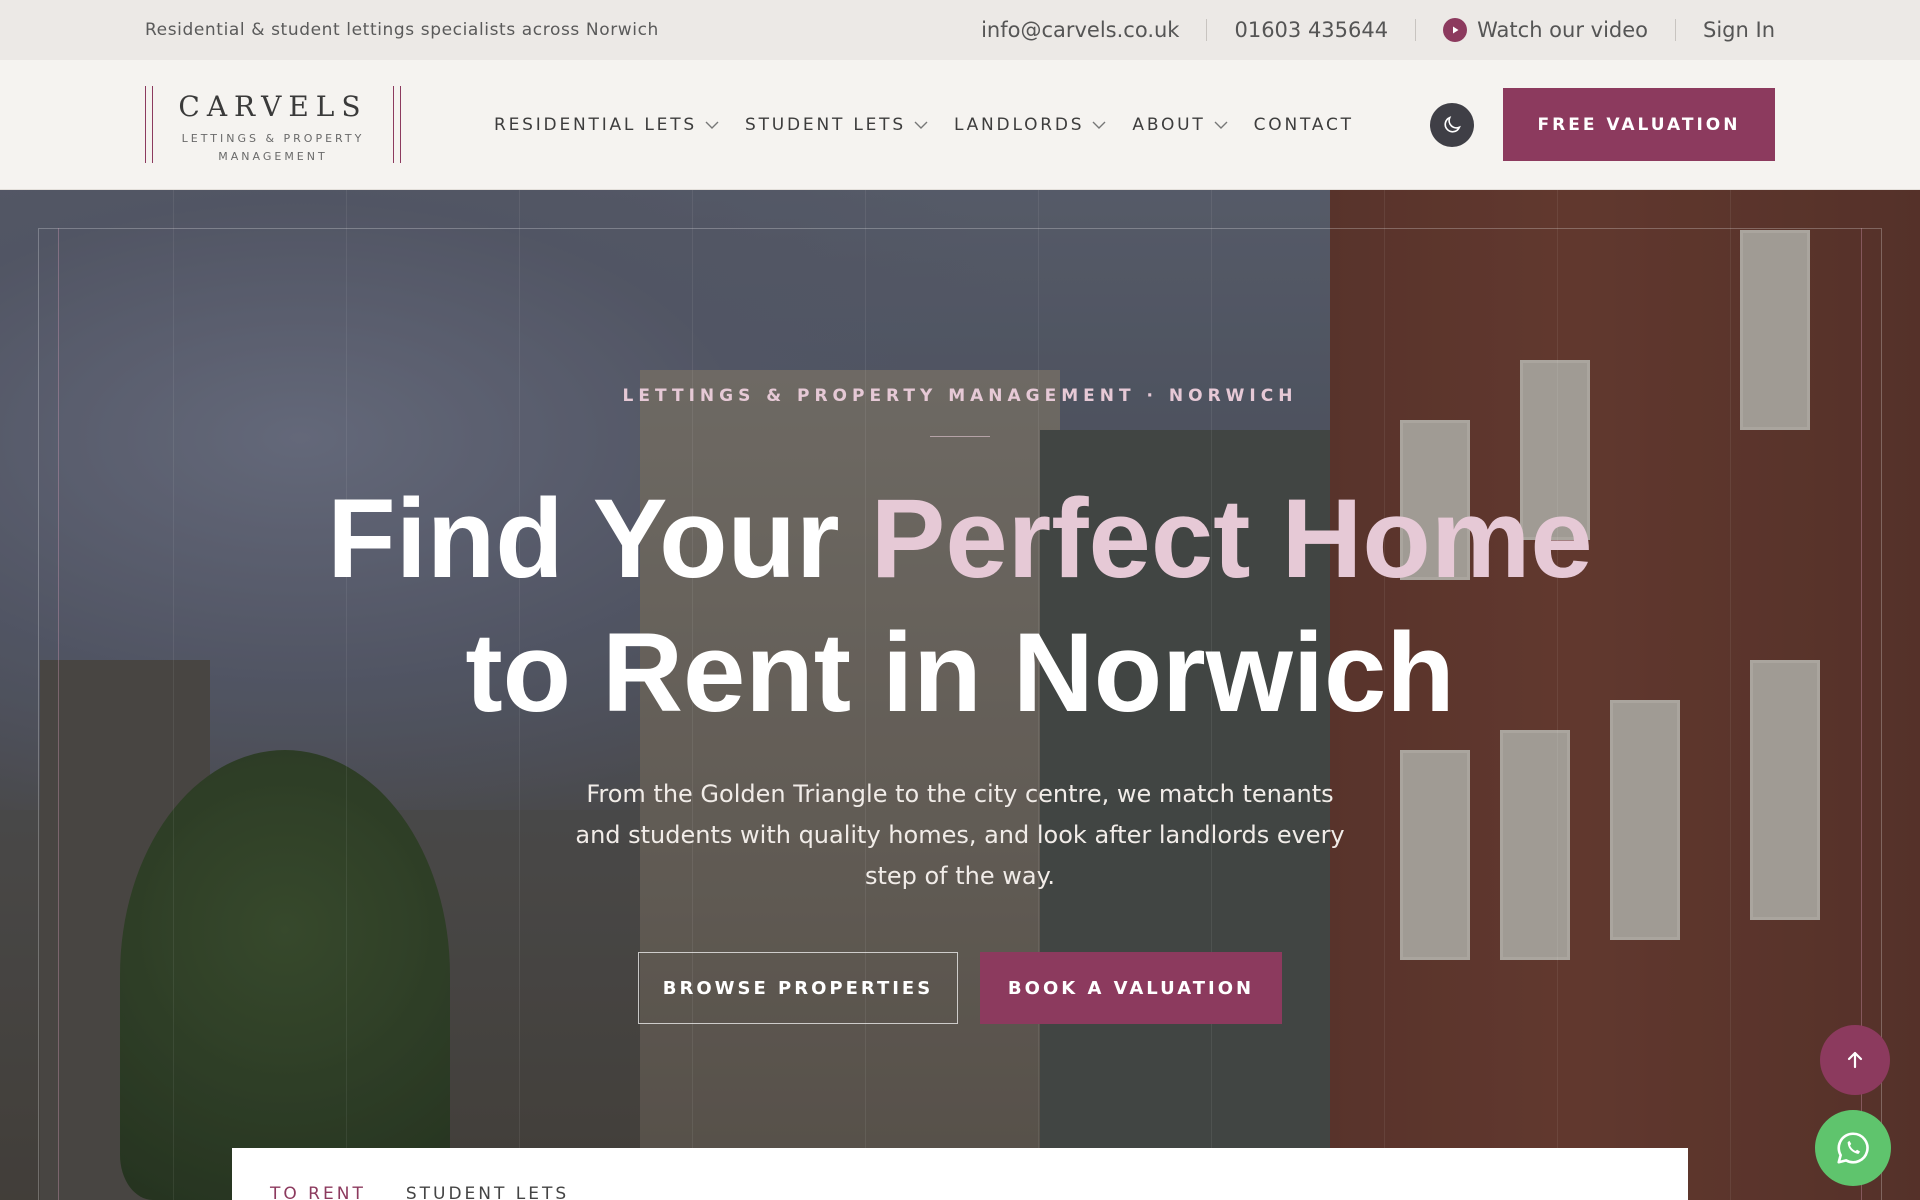 Image resolution: width=1920 pixels, height=1200 pixels. I want to click on hero-title-part1: Find Your, so click(599, 538).